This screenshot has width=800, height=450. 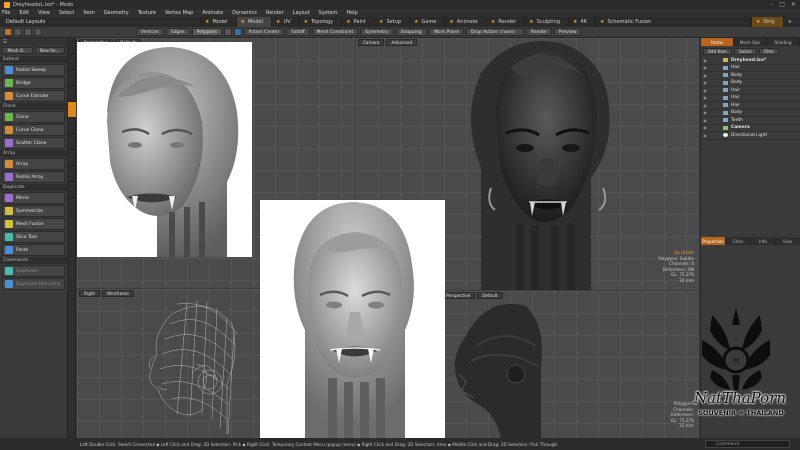 What do you see at coordinates (750, 42) in the screenshot?
I see `tab-mesh-ops: Mesh Ops` at bounding box center [750, 42].